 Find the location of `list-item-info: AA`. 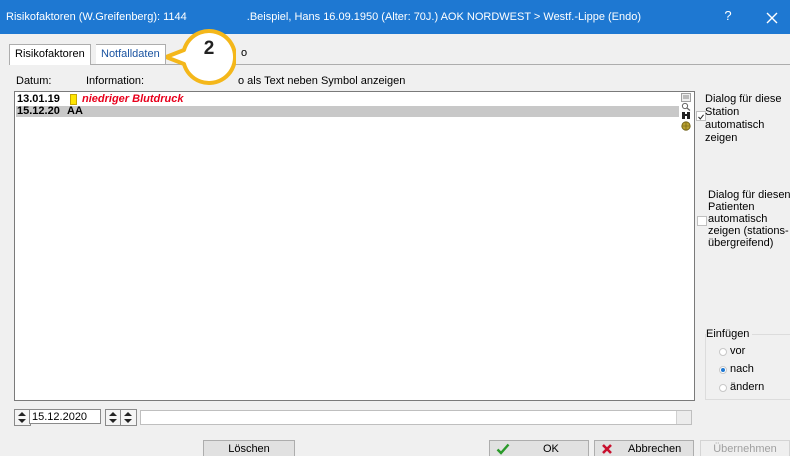

list-item-info: AA is located at coordinates (75, 111).